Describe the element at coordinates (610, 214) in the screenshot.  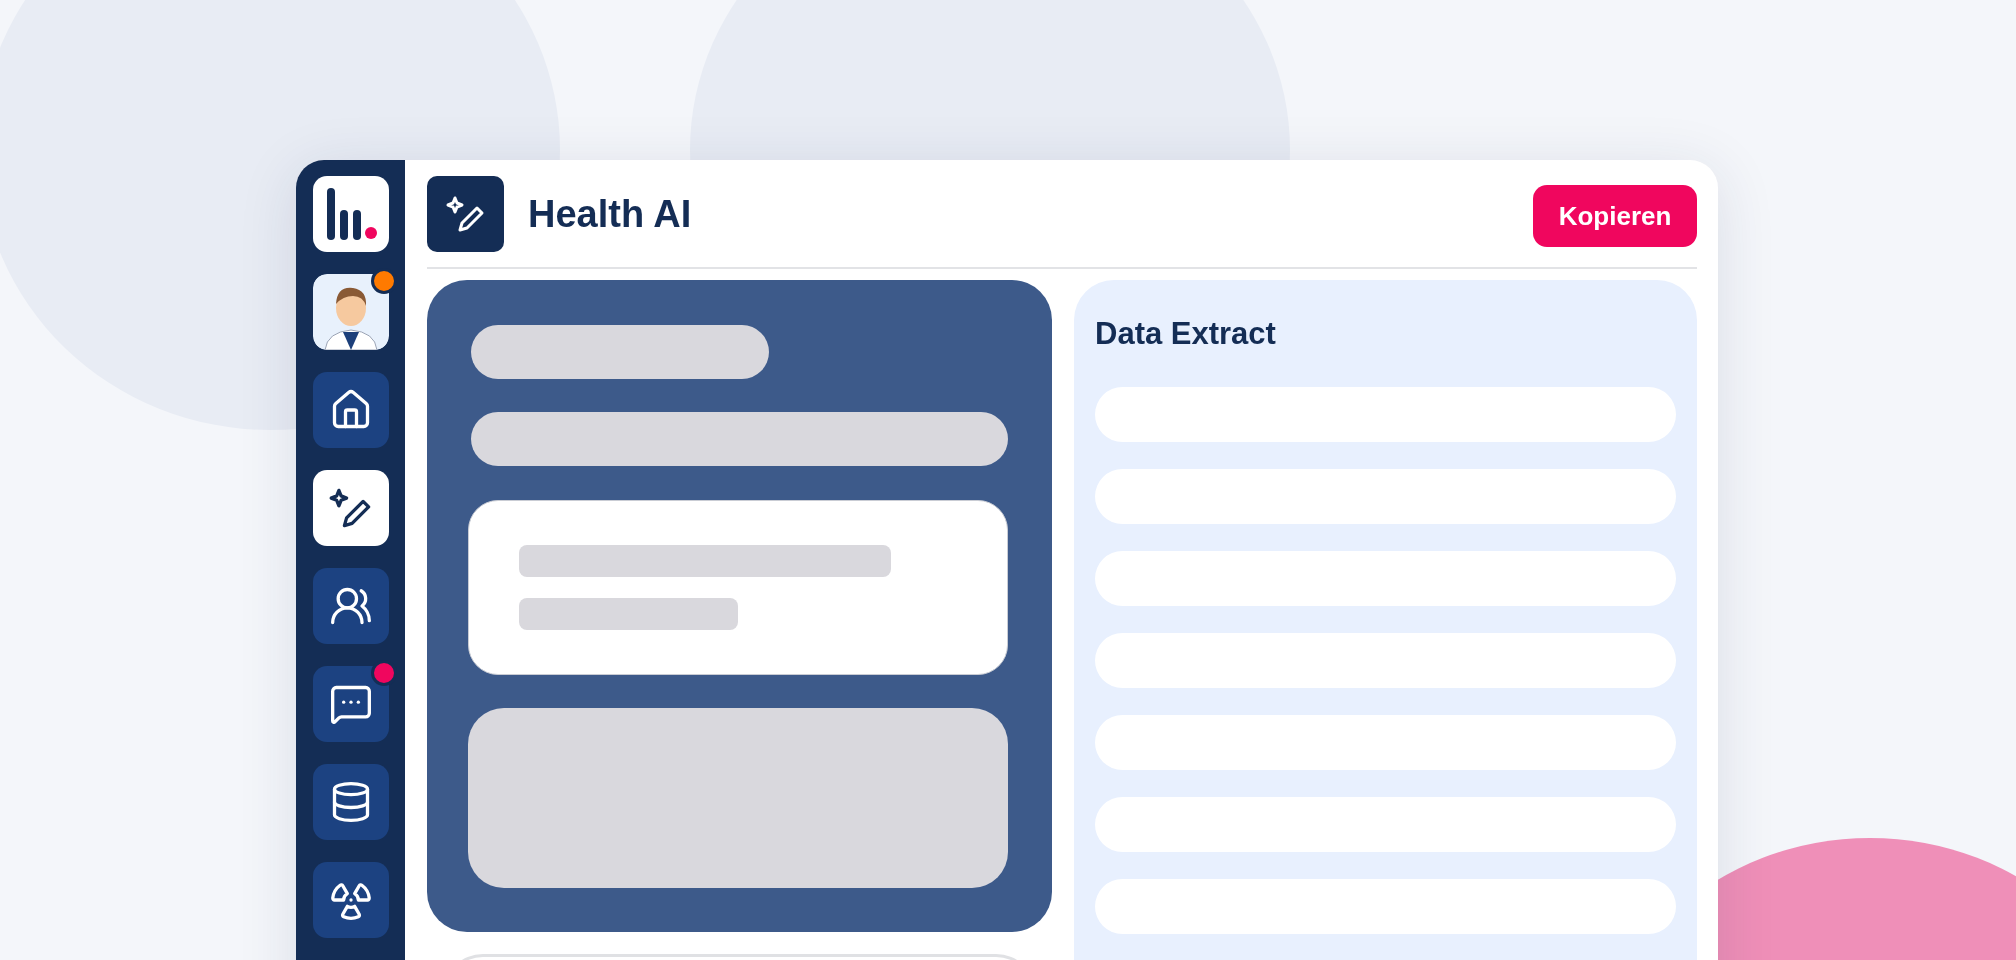
I see `page-title: Health AI` at that location.